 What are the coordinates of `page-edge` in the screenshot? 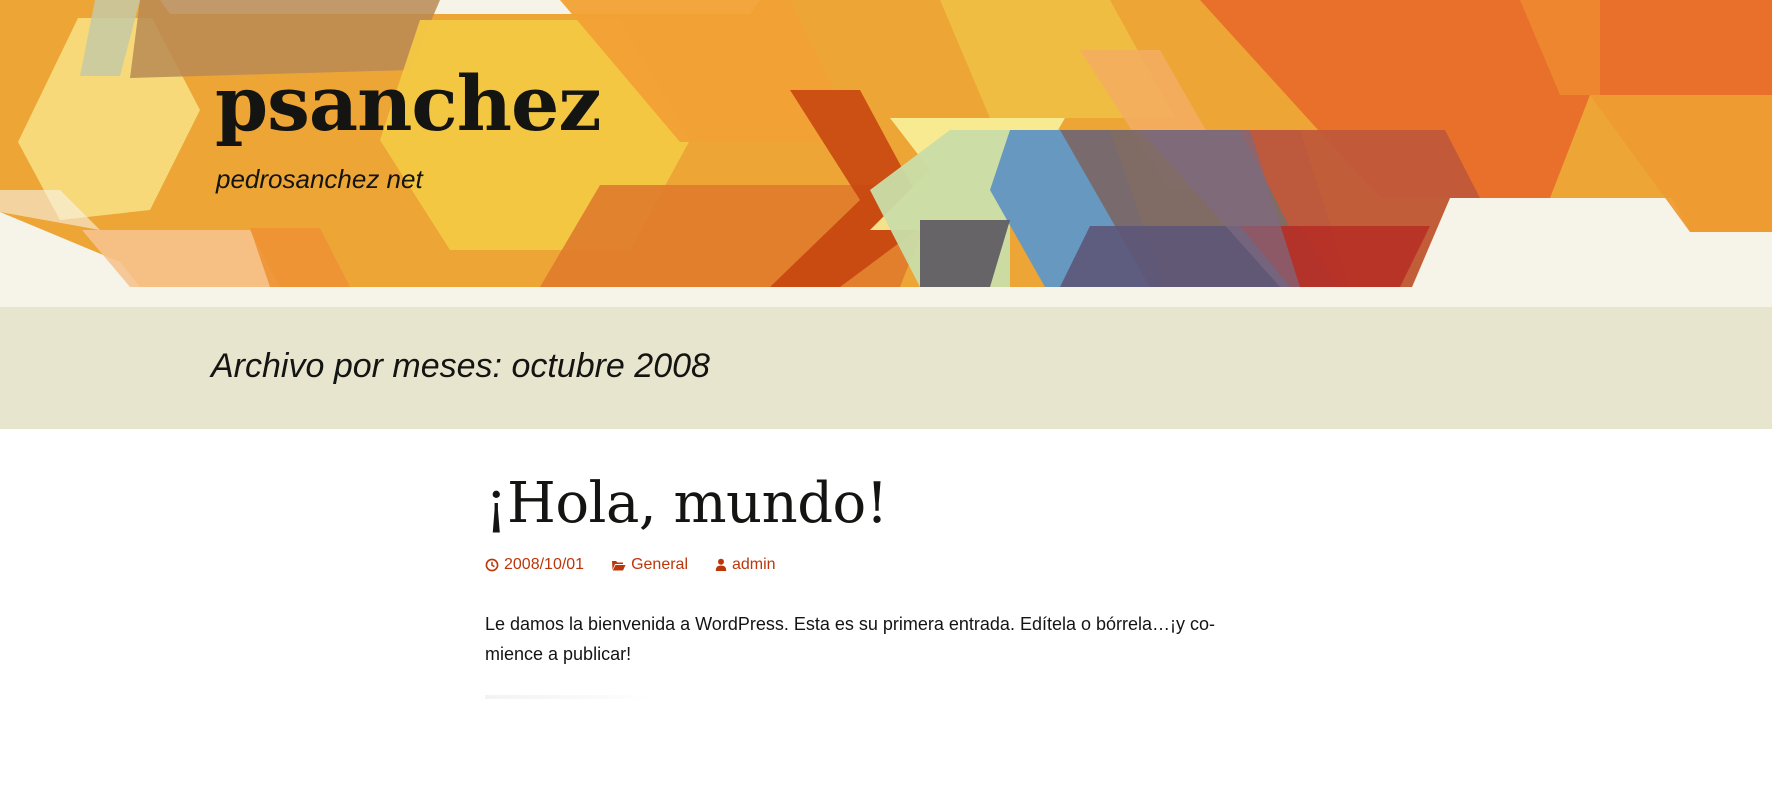 It's located at (1774, 406).